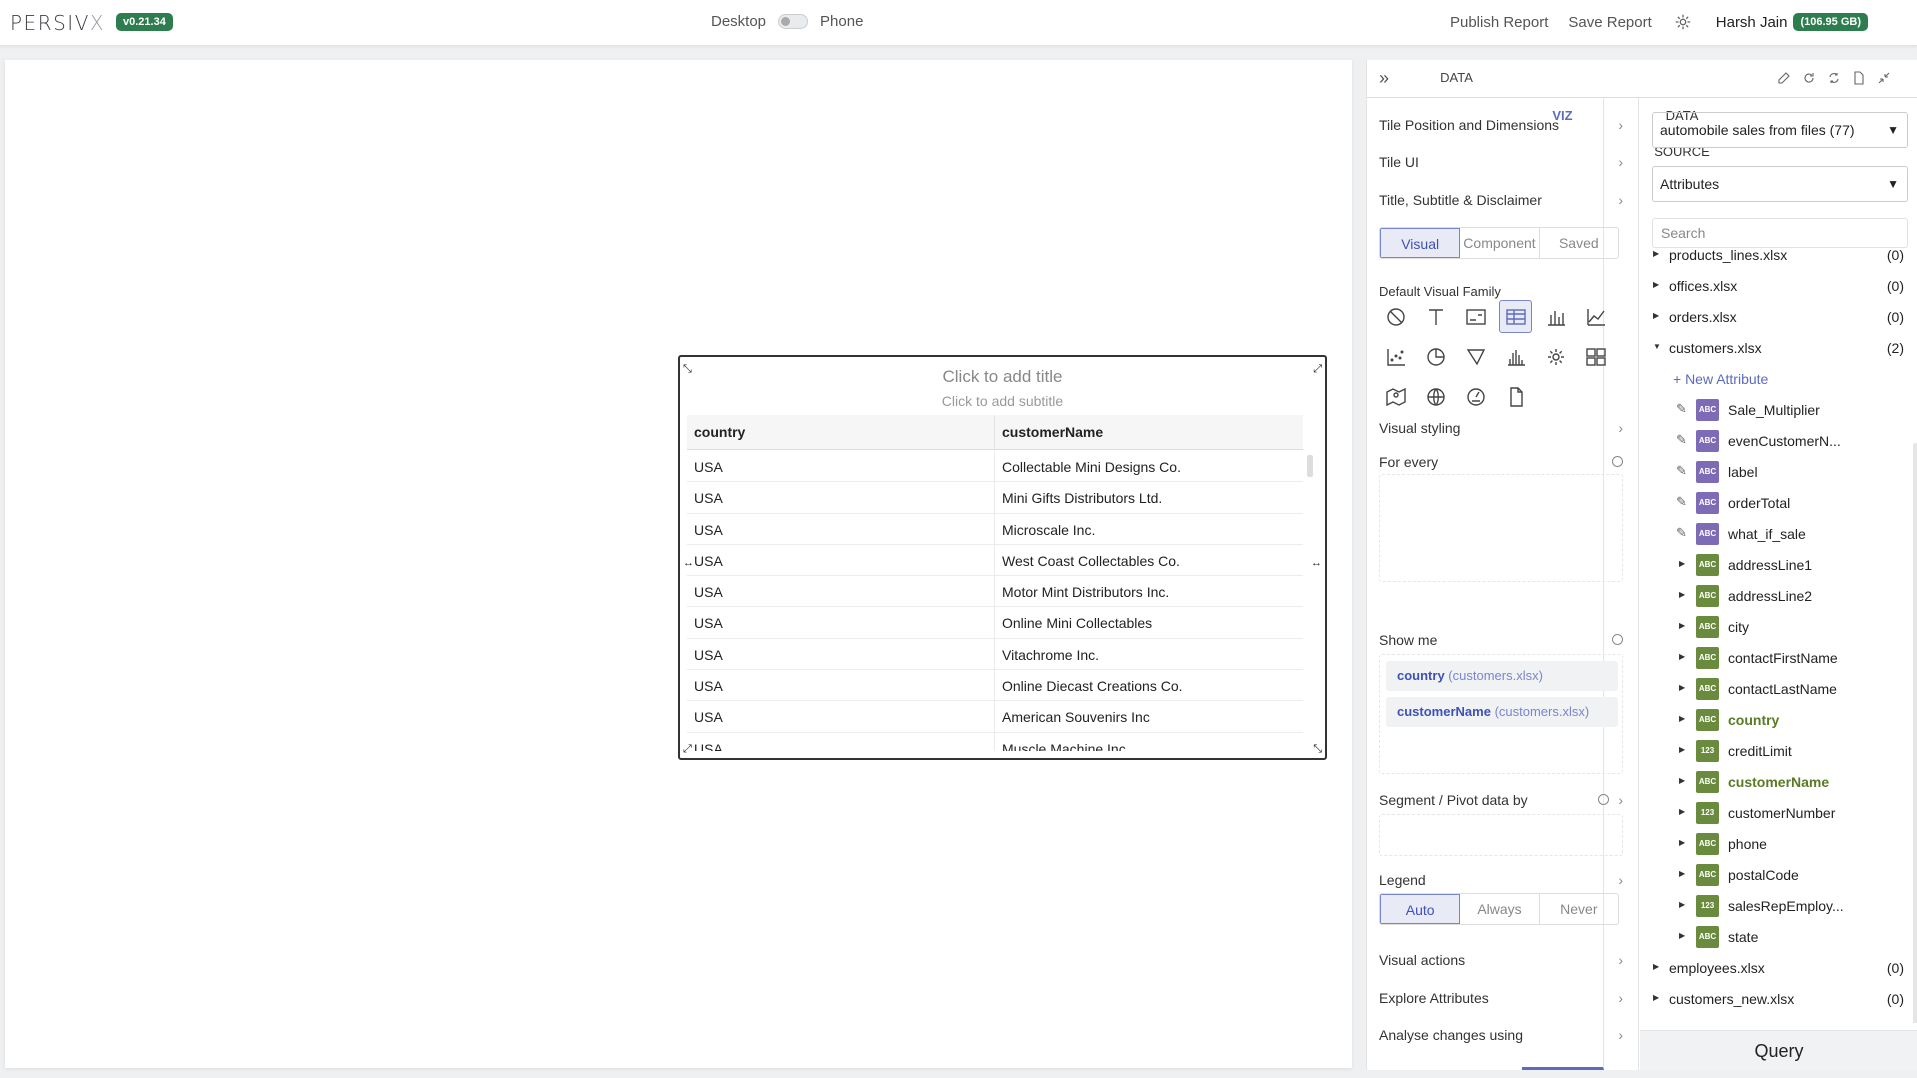 Image resolution: width=1917 pixels, height=1078 pixels. What do you see at coordinates (1595, 316) in the screenshot?
I see `line-chart-icon` at bounding box center [1595, 316].